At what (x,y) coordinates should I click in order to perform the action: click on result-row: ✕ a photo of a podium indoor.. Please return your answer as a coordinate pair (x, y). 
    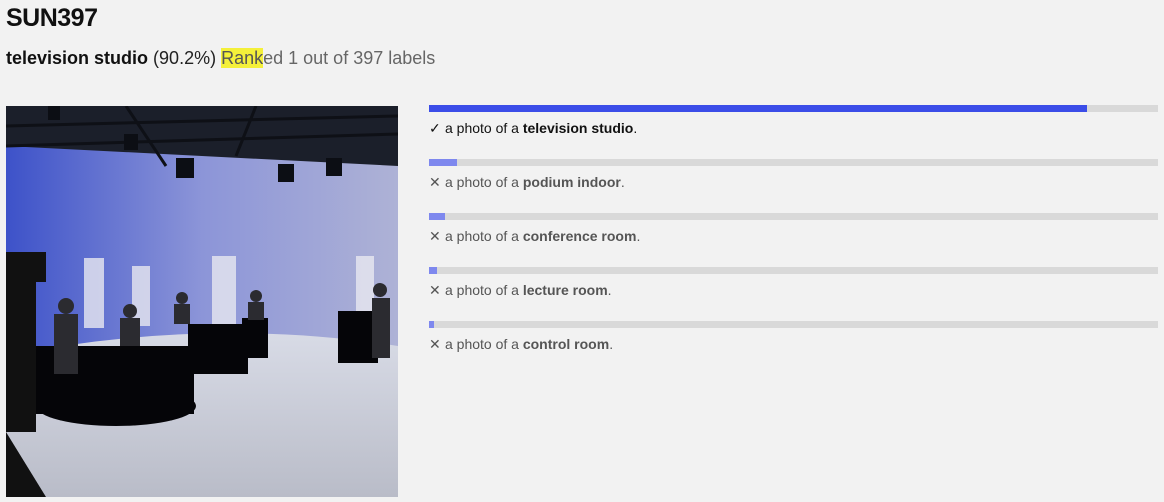
    Looking at the image, I should click on (793, 186).